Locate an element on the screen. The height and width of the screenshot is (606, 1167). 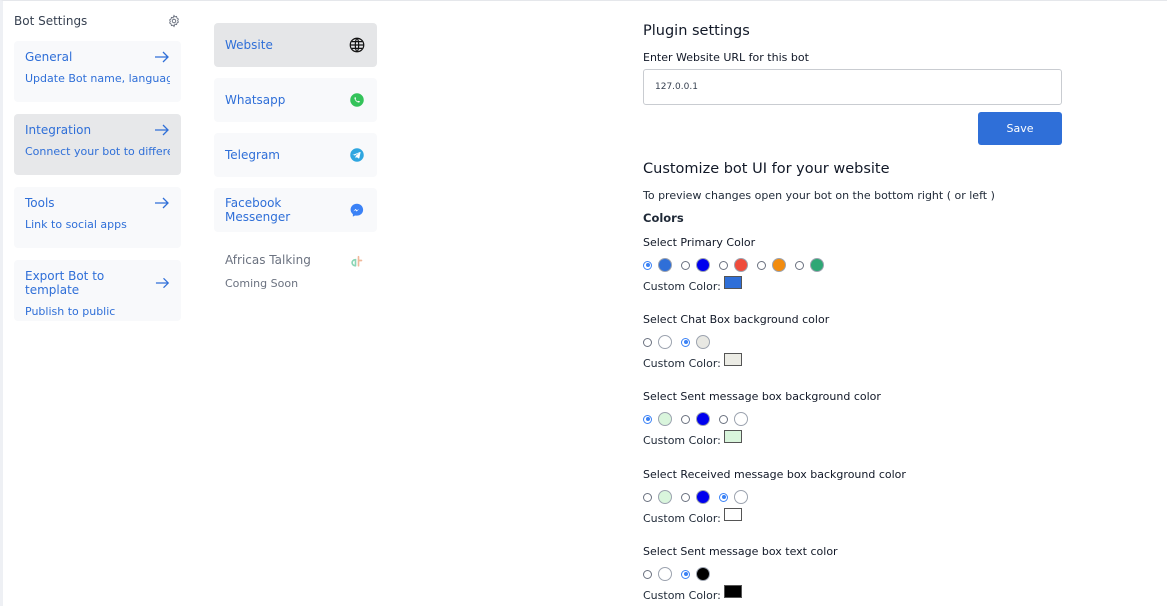
integration-label: Telegram is located at coordinates (252, 155).